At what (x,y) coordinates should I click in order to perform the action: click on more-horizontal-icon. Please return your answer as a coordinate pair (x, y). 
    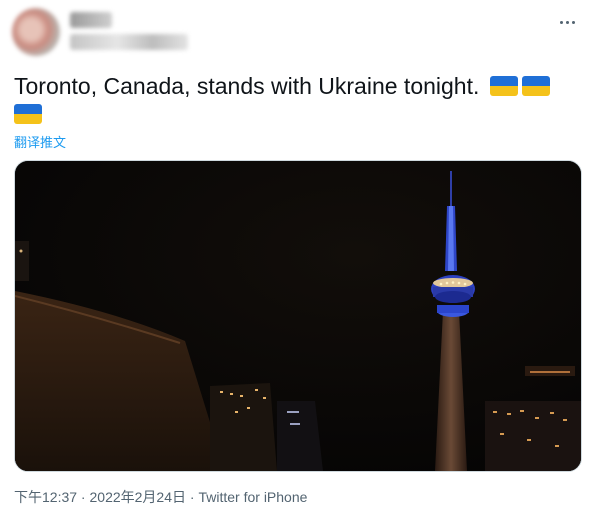
    Looking at the image, I should click on (567, 22).